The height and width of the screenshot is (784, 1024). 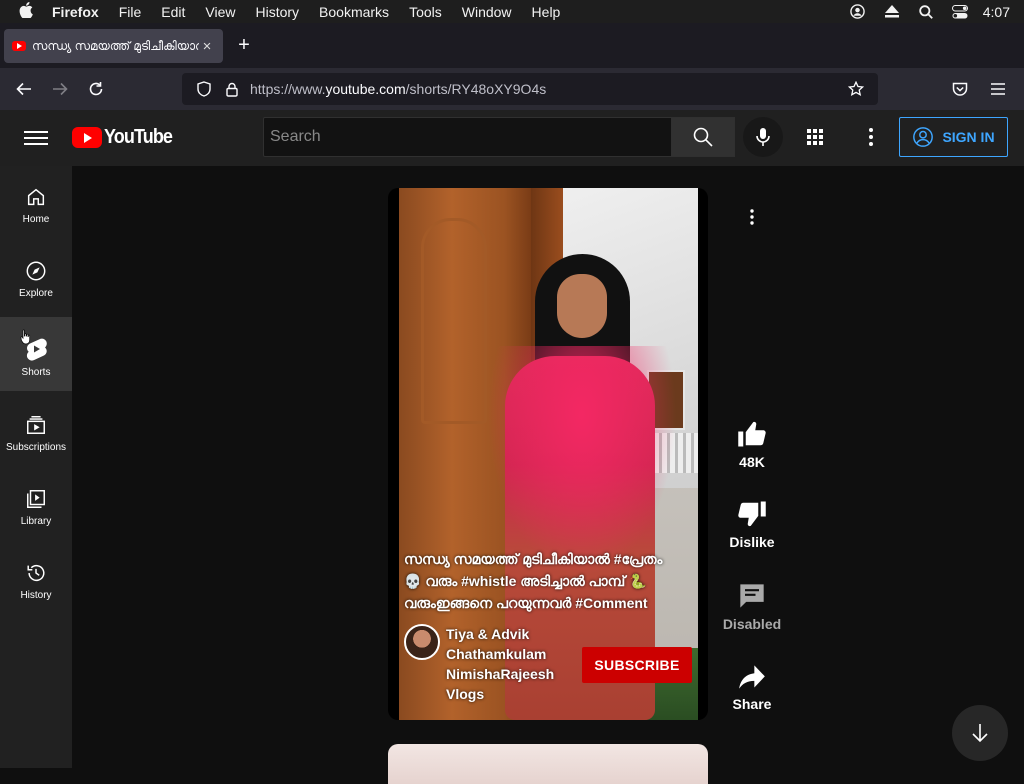 I want to click on sidebar-item-label: Subscriptions, so click(x=36, y=447).